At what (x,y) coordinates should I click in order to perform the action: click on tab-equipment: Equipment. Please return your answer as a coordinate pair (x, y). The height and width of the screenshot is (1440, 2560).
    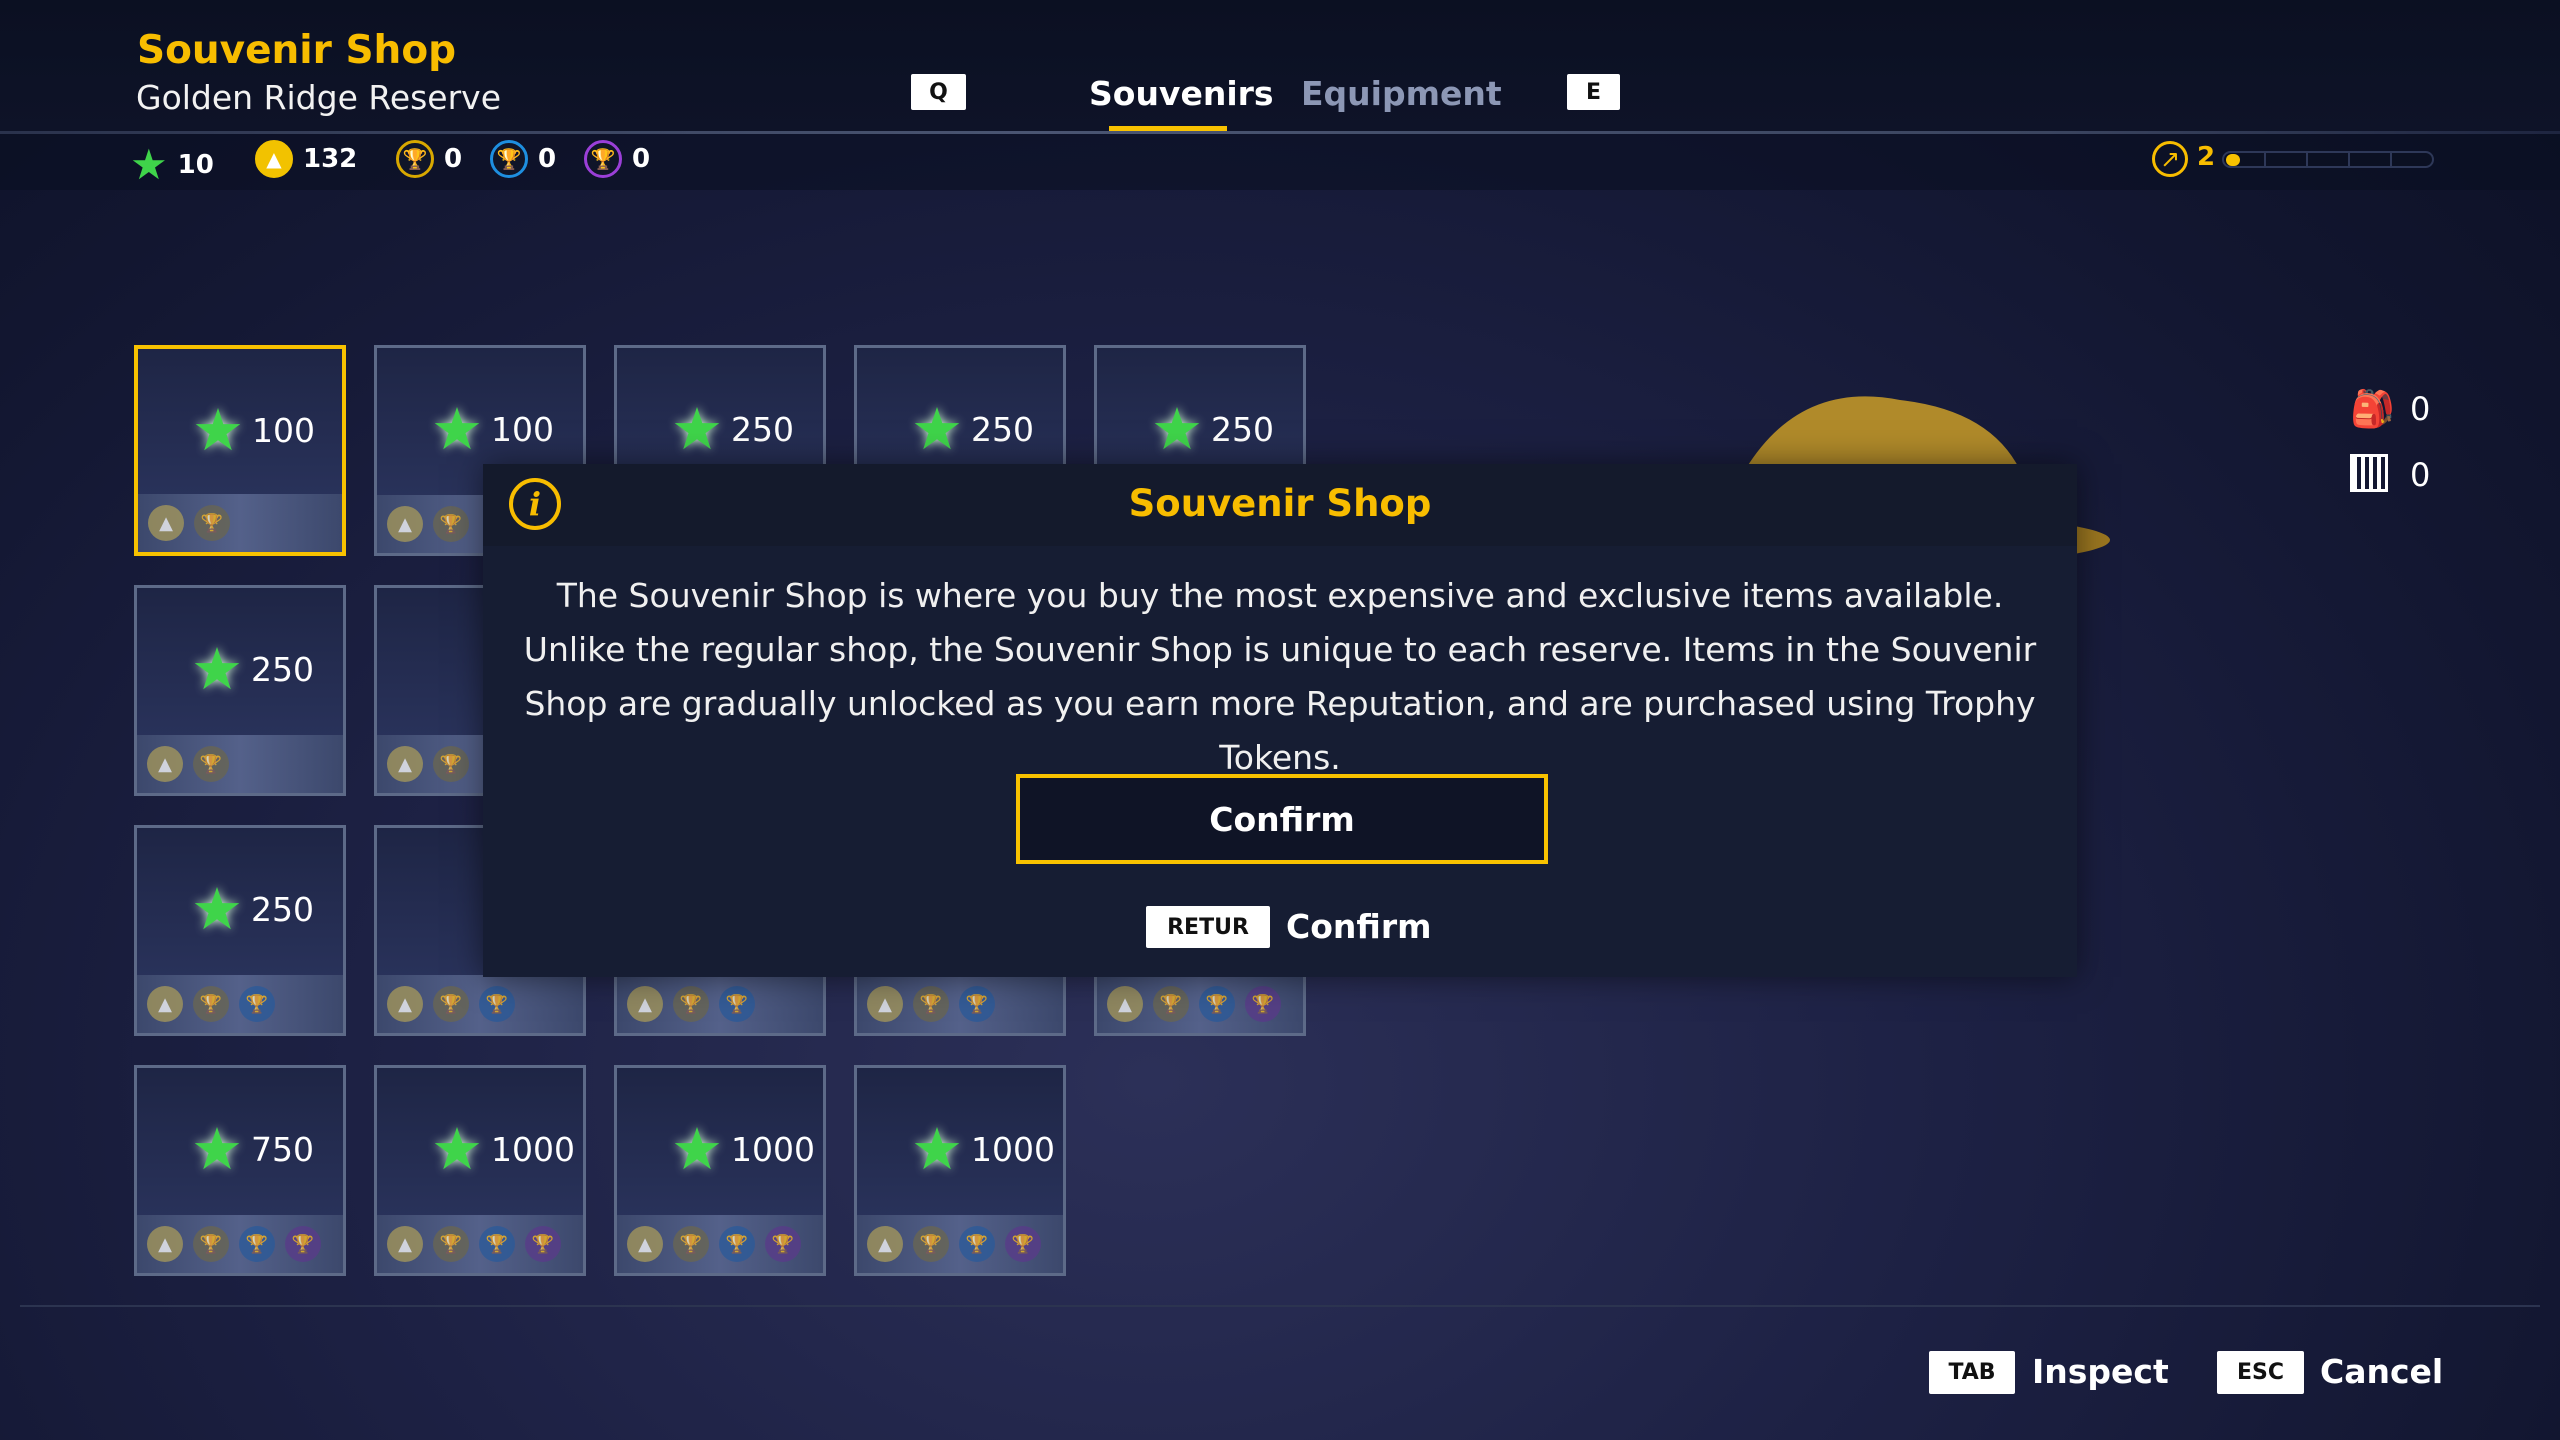
    Looking at the image, I should click on (1401, 93).